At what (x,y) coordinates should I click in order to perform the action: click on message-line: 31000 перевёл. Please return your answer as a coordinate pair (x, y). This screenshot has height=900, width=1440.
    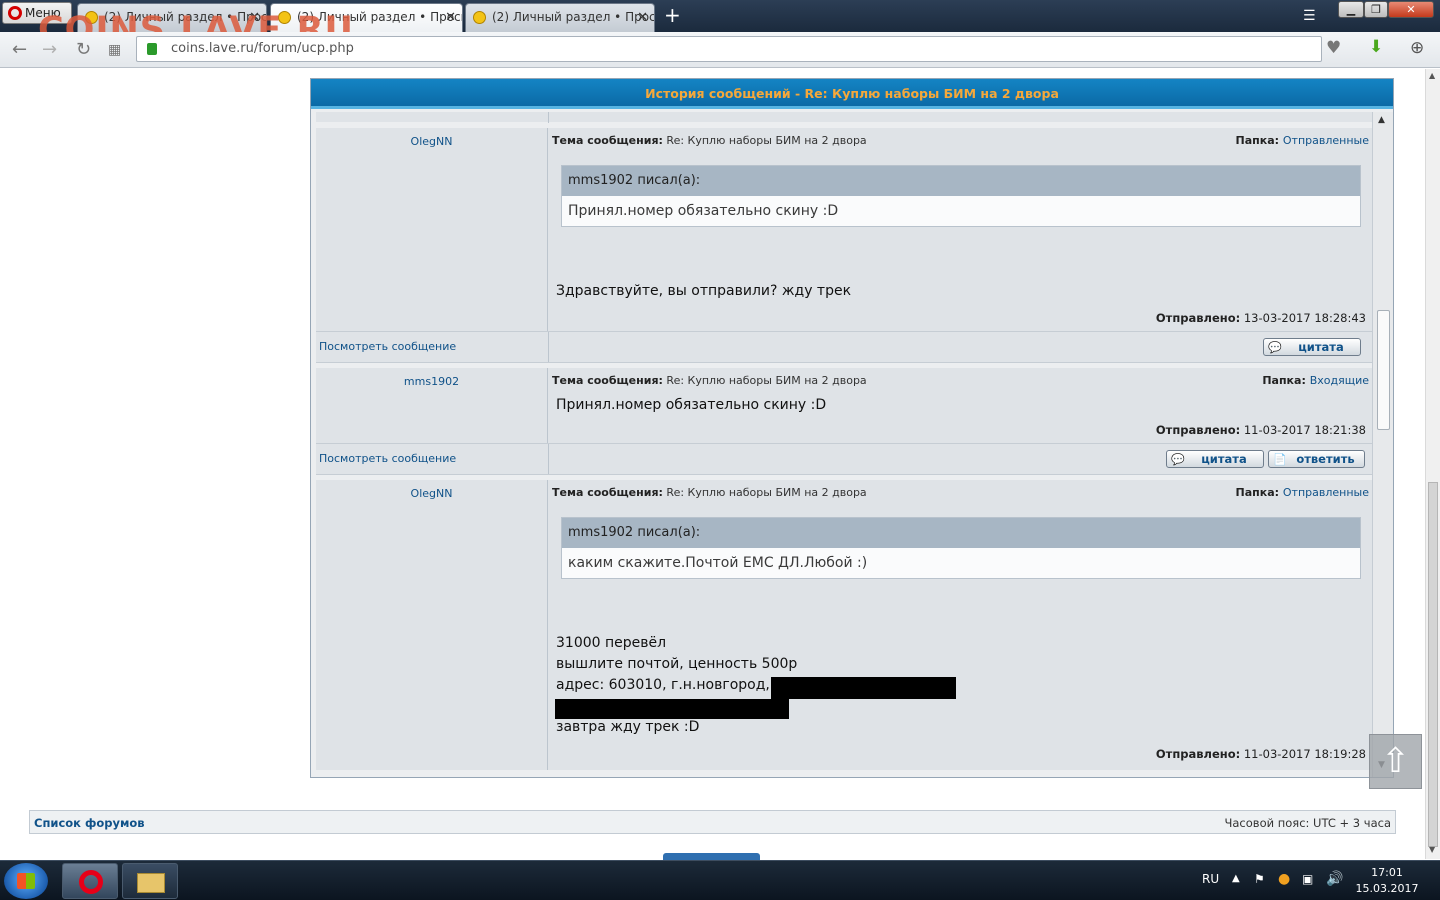
    Looking at the image, I should click on (611, 643).